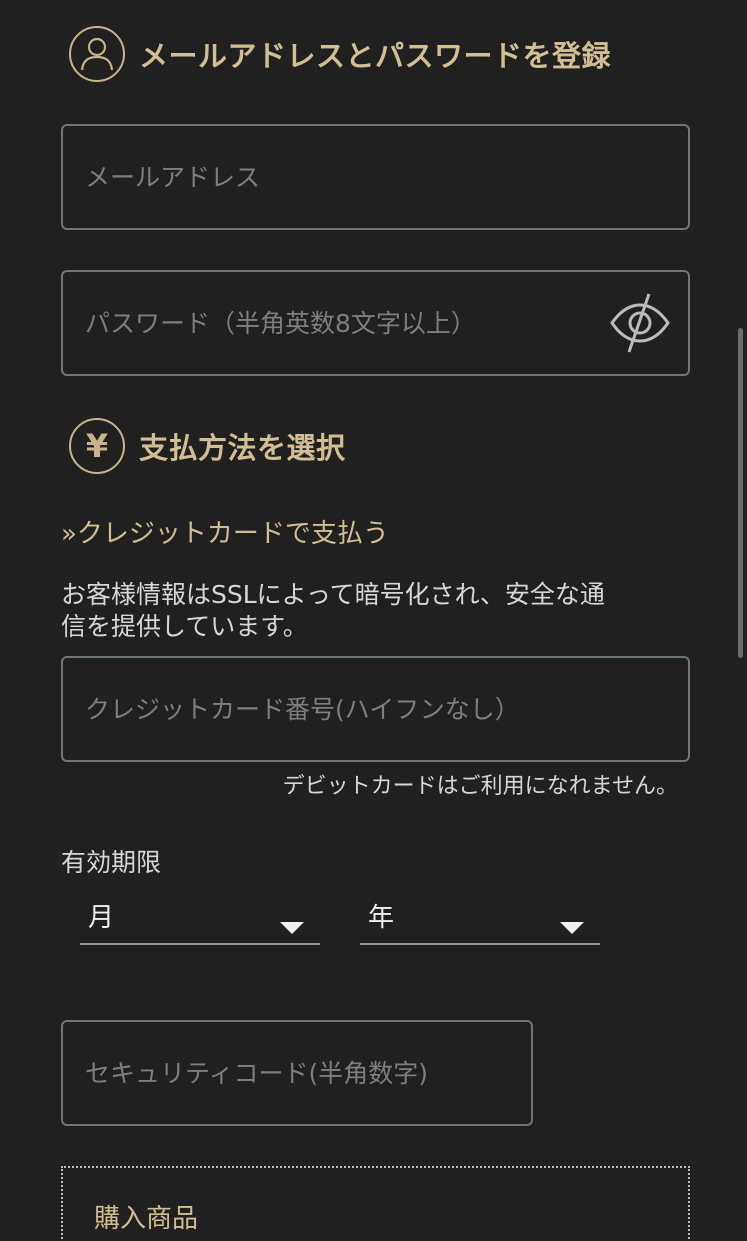 Image resolution: width=747 pixels, height=1241 pixels. I want to click on product-box: 購入商品, so click(375, 1203).